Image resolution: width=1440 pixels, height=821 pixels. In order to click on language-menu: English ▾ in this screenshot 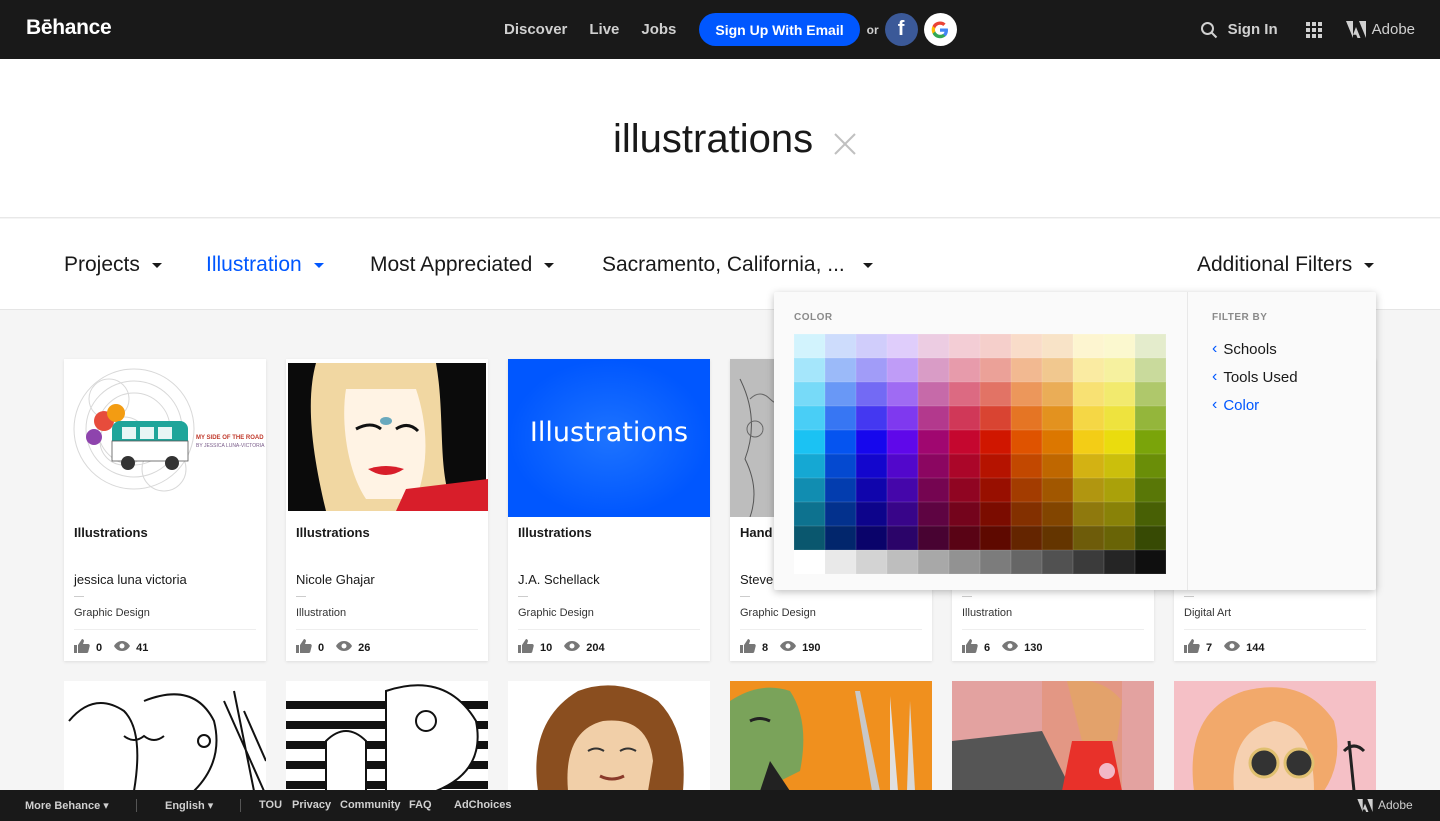, I will do `click(189, 805)`.